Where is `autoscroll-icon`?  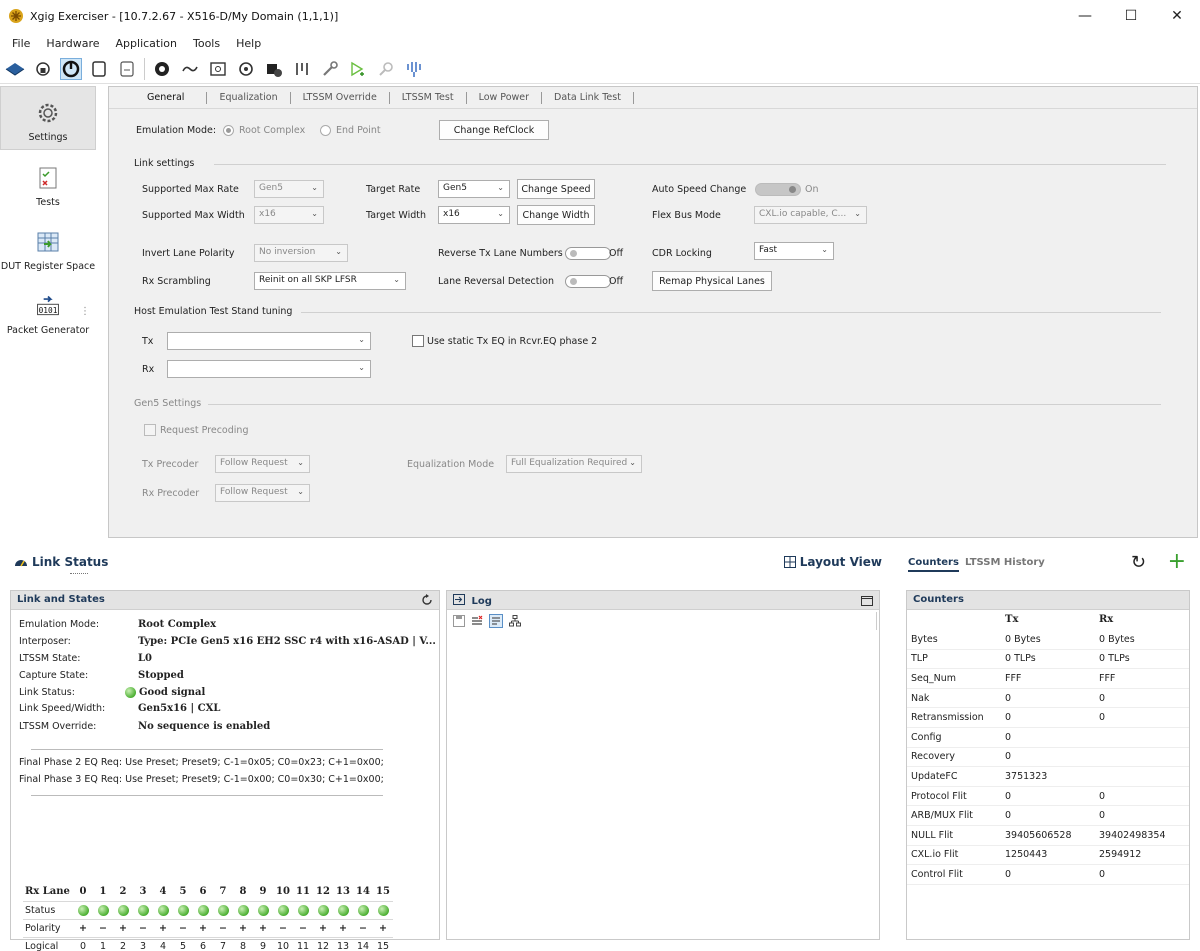 autoscroll-icon is located at coordinates (496, 621).